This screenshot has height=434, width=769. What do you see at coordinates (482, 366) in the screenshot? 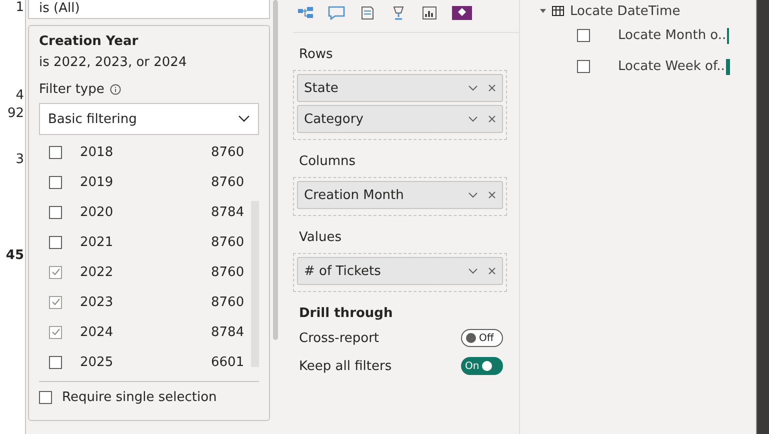
I see `toggle-switch: On` at bounding box center [482, 366].